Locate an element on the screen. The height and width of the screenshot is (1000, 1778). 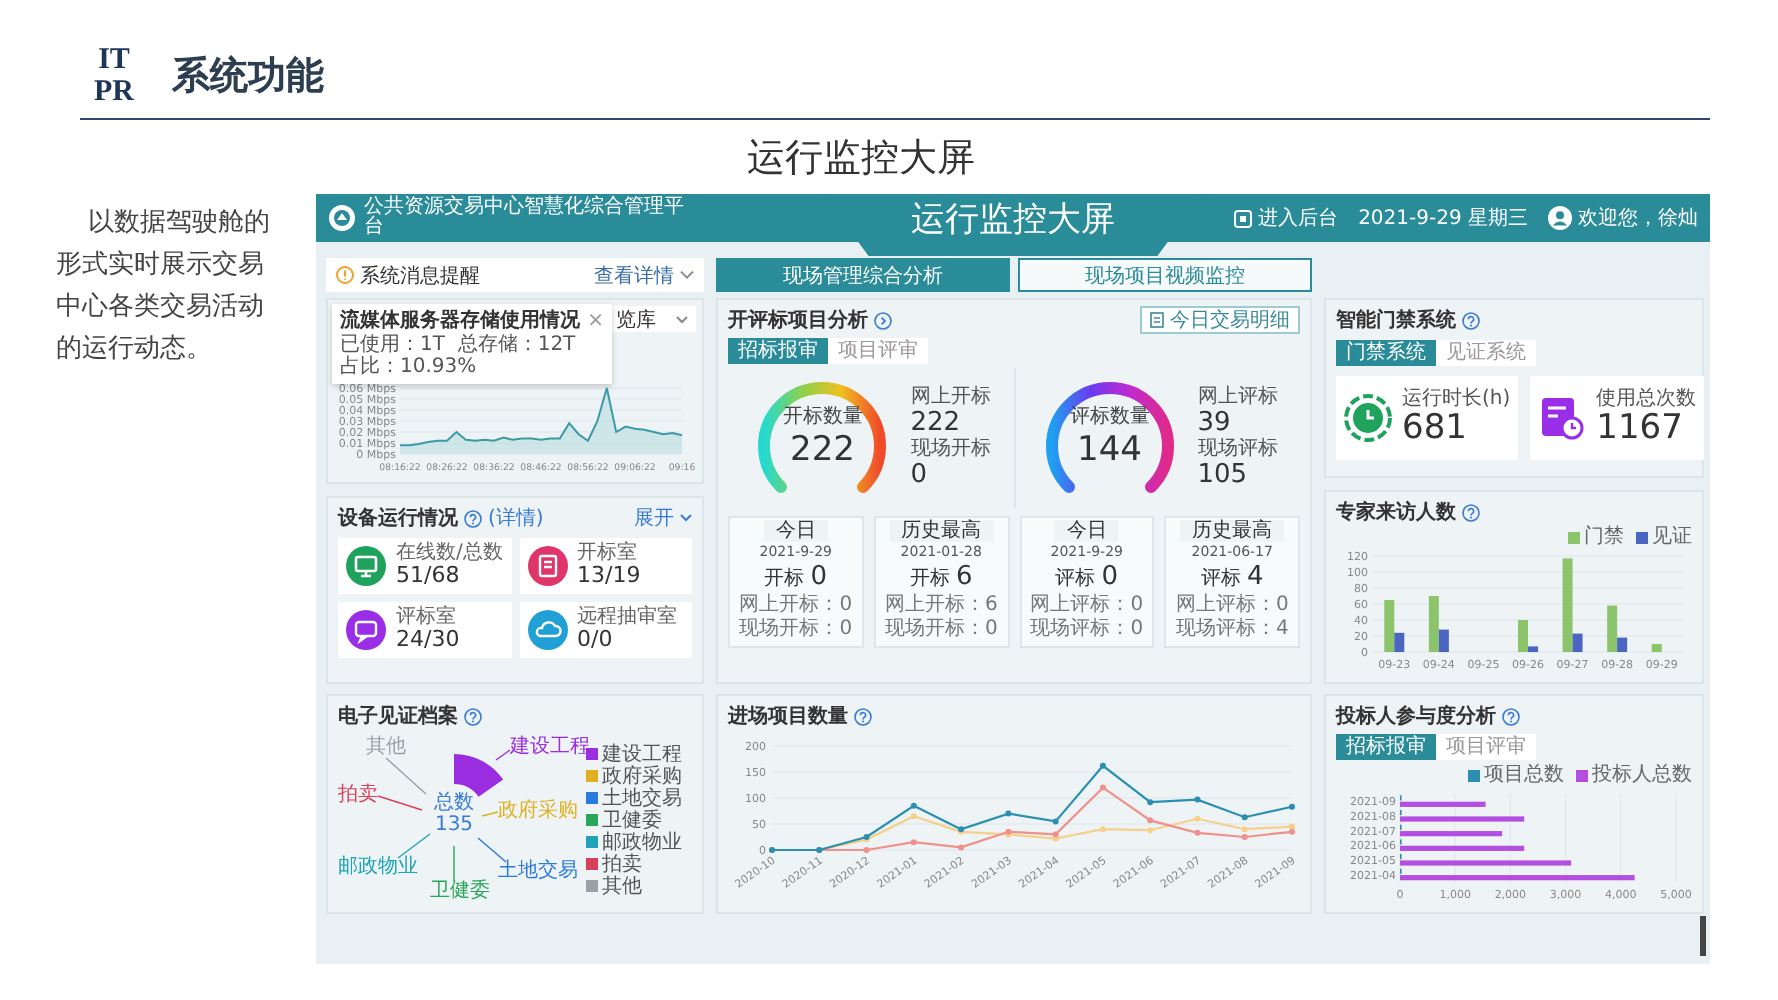
view-tab: 现场管理综合分析 is located at coordinates (863, 275).